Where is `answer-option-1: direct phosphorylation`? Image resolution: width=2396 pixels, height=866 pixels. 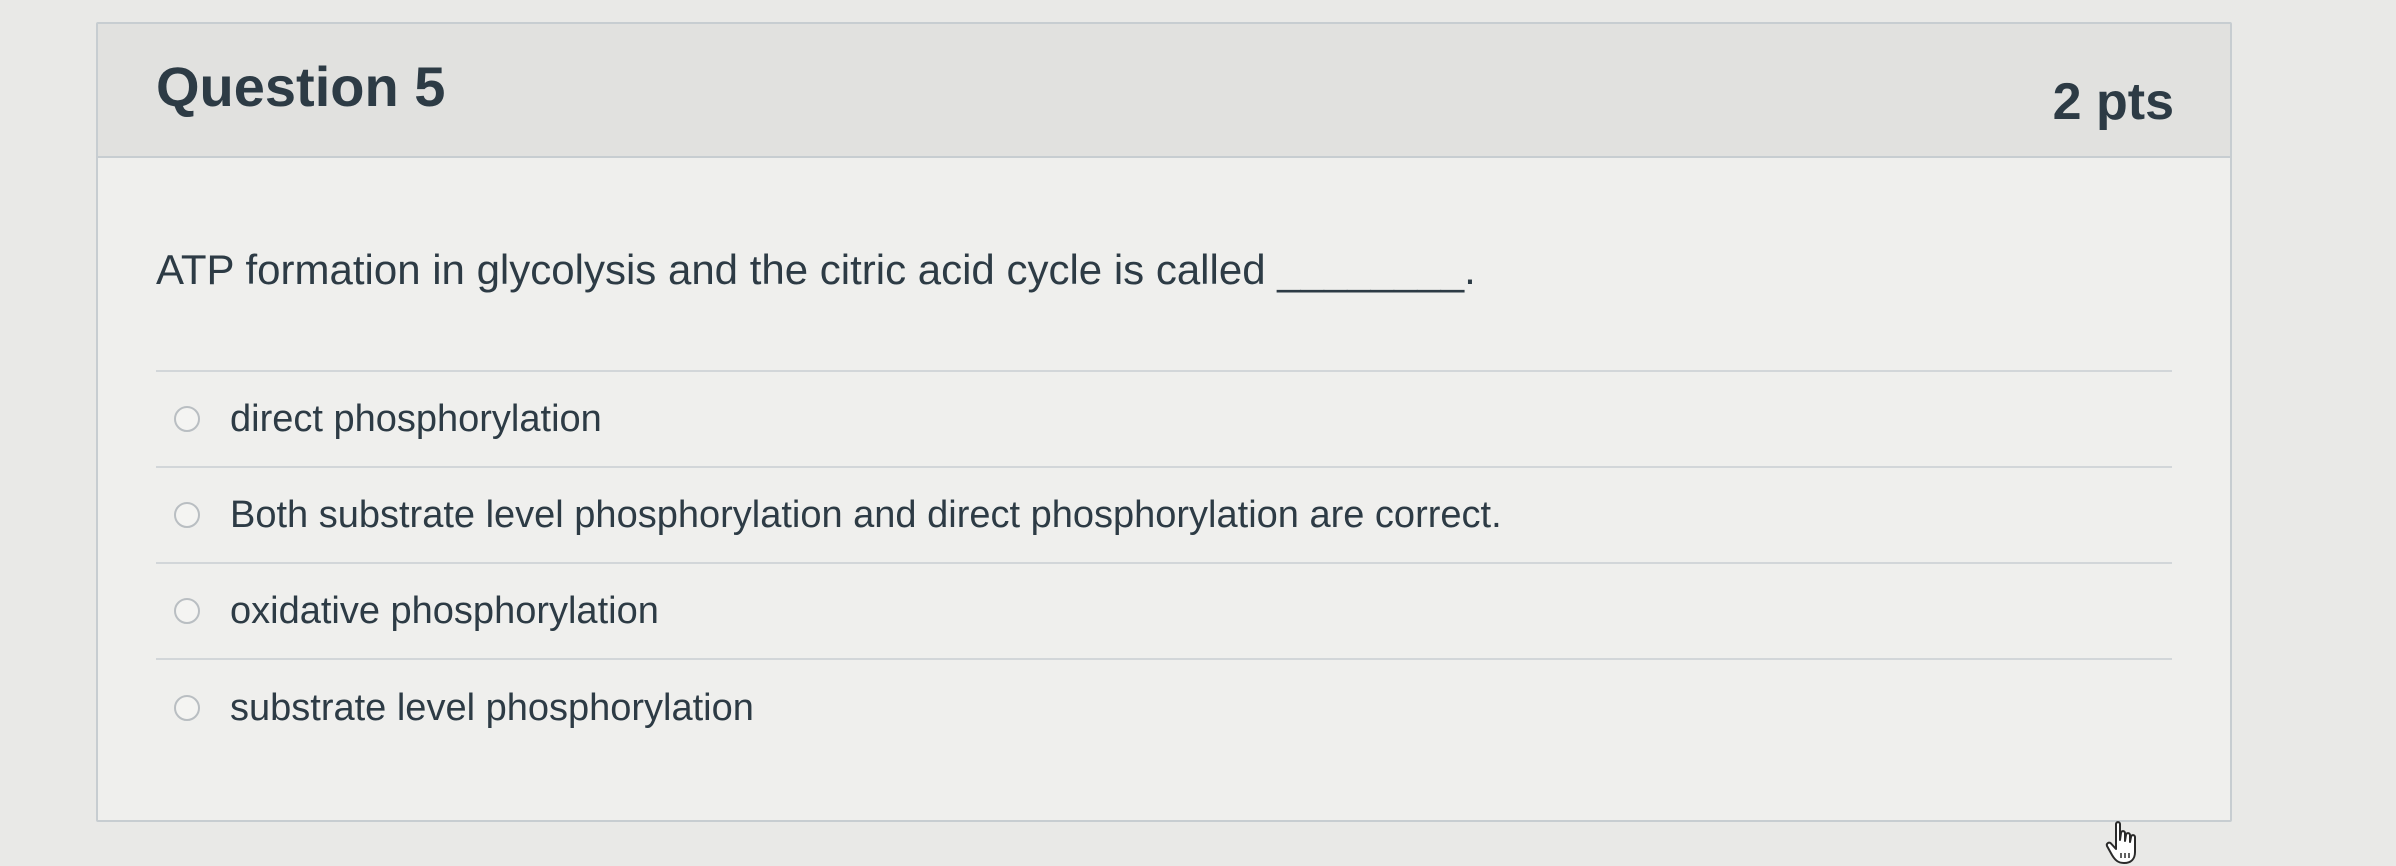
answer-option-1: direct phosphorylation is located at coordinates (1164, 420).